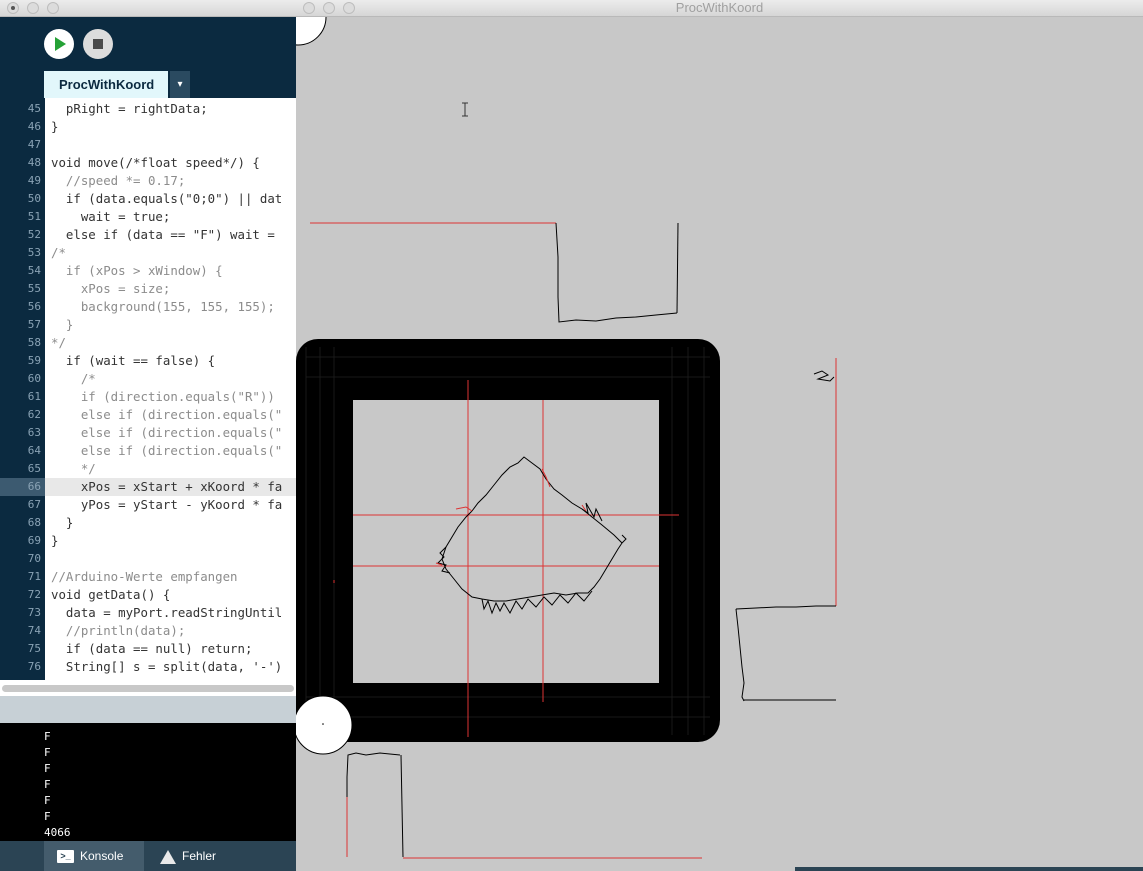 The width and height of the screenshot is (1143, 871). Describe the element at coordinates (34, 396) in the screenshot. I see `line-number: 61` at that location.